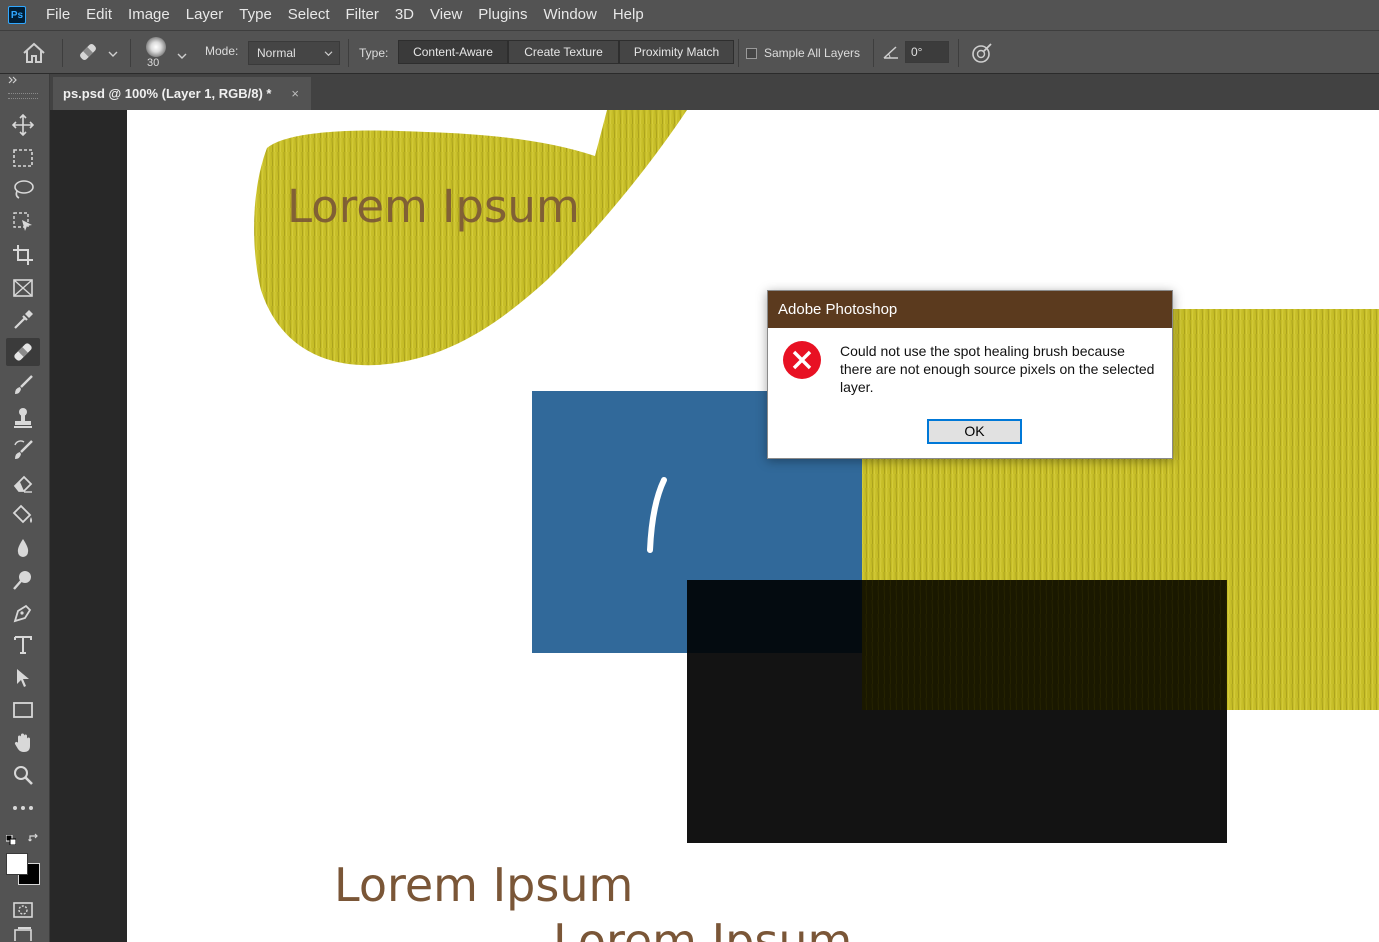  What do you see at coordinates (23, 125) in the screenshot?
I see `move-tool-icon` at bounding box center [23, 125].